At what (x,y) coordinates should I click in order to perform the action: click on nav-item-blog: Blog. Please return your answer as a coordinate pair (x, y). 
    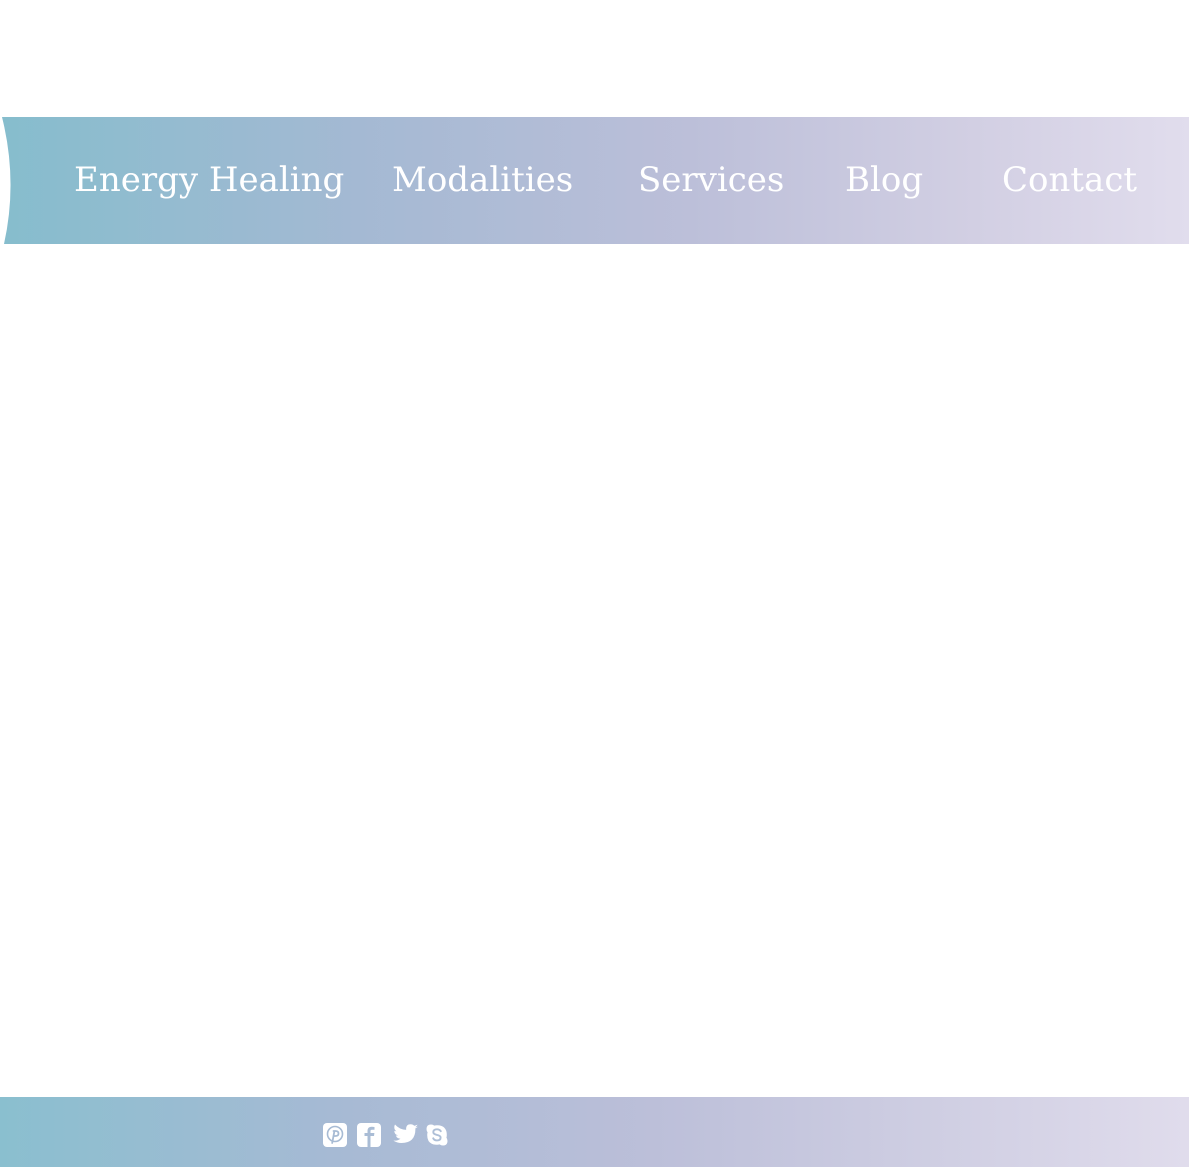
    Looking at the image, I should click on (884, 180).